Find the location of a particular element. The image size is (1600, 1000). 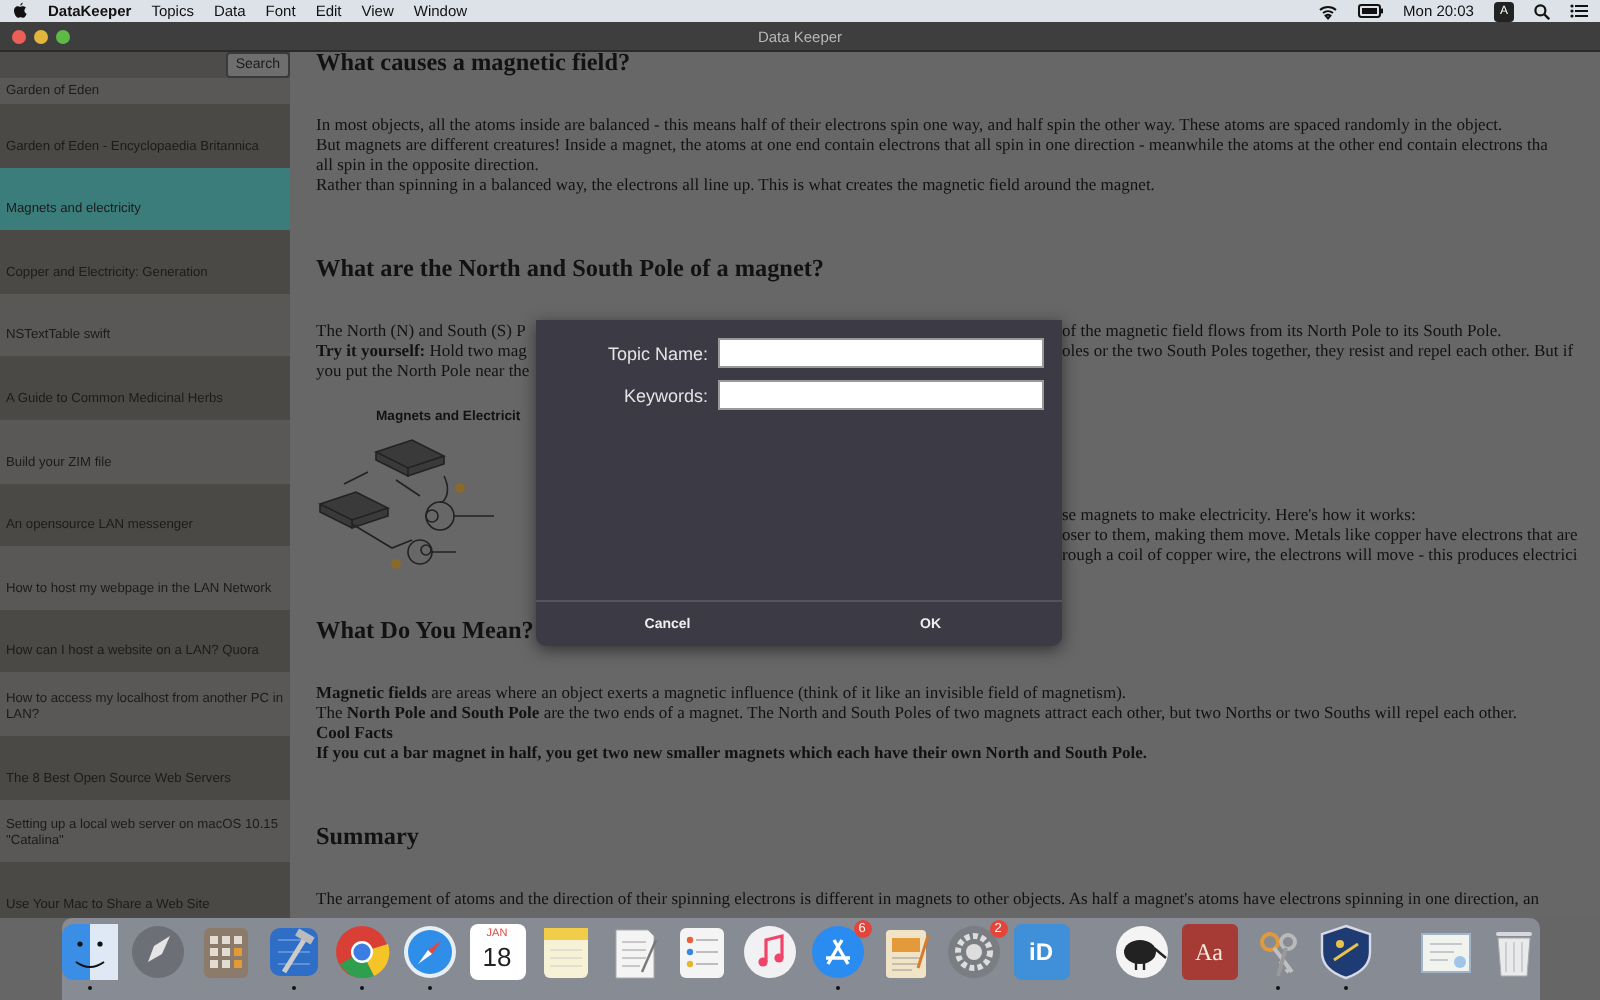

shield-icon is located at coordinates (1345, 952).